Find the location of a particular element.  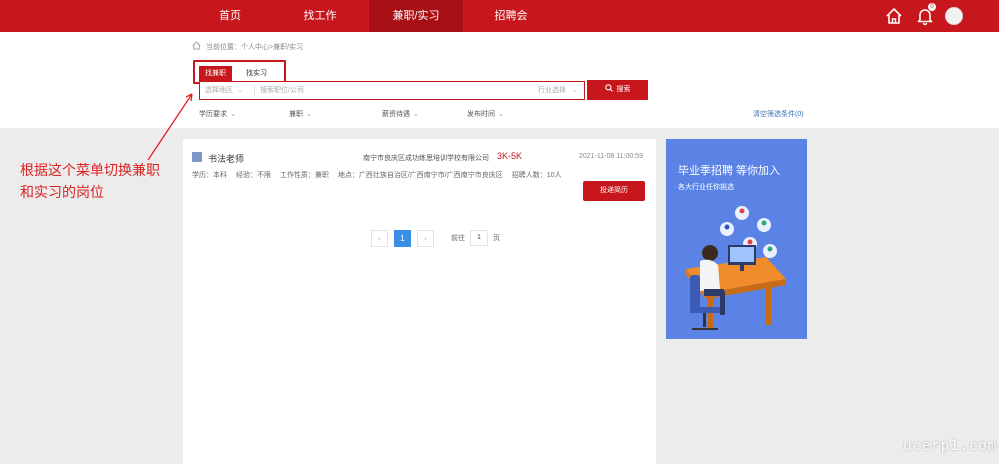

goto-page-input: 1 is located at coordinates (479, 238).